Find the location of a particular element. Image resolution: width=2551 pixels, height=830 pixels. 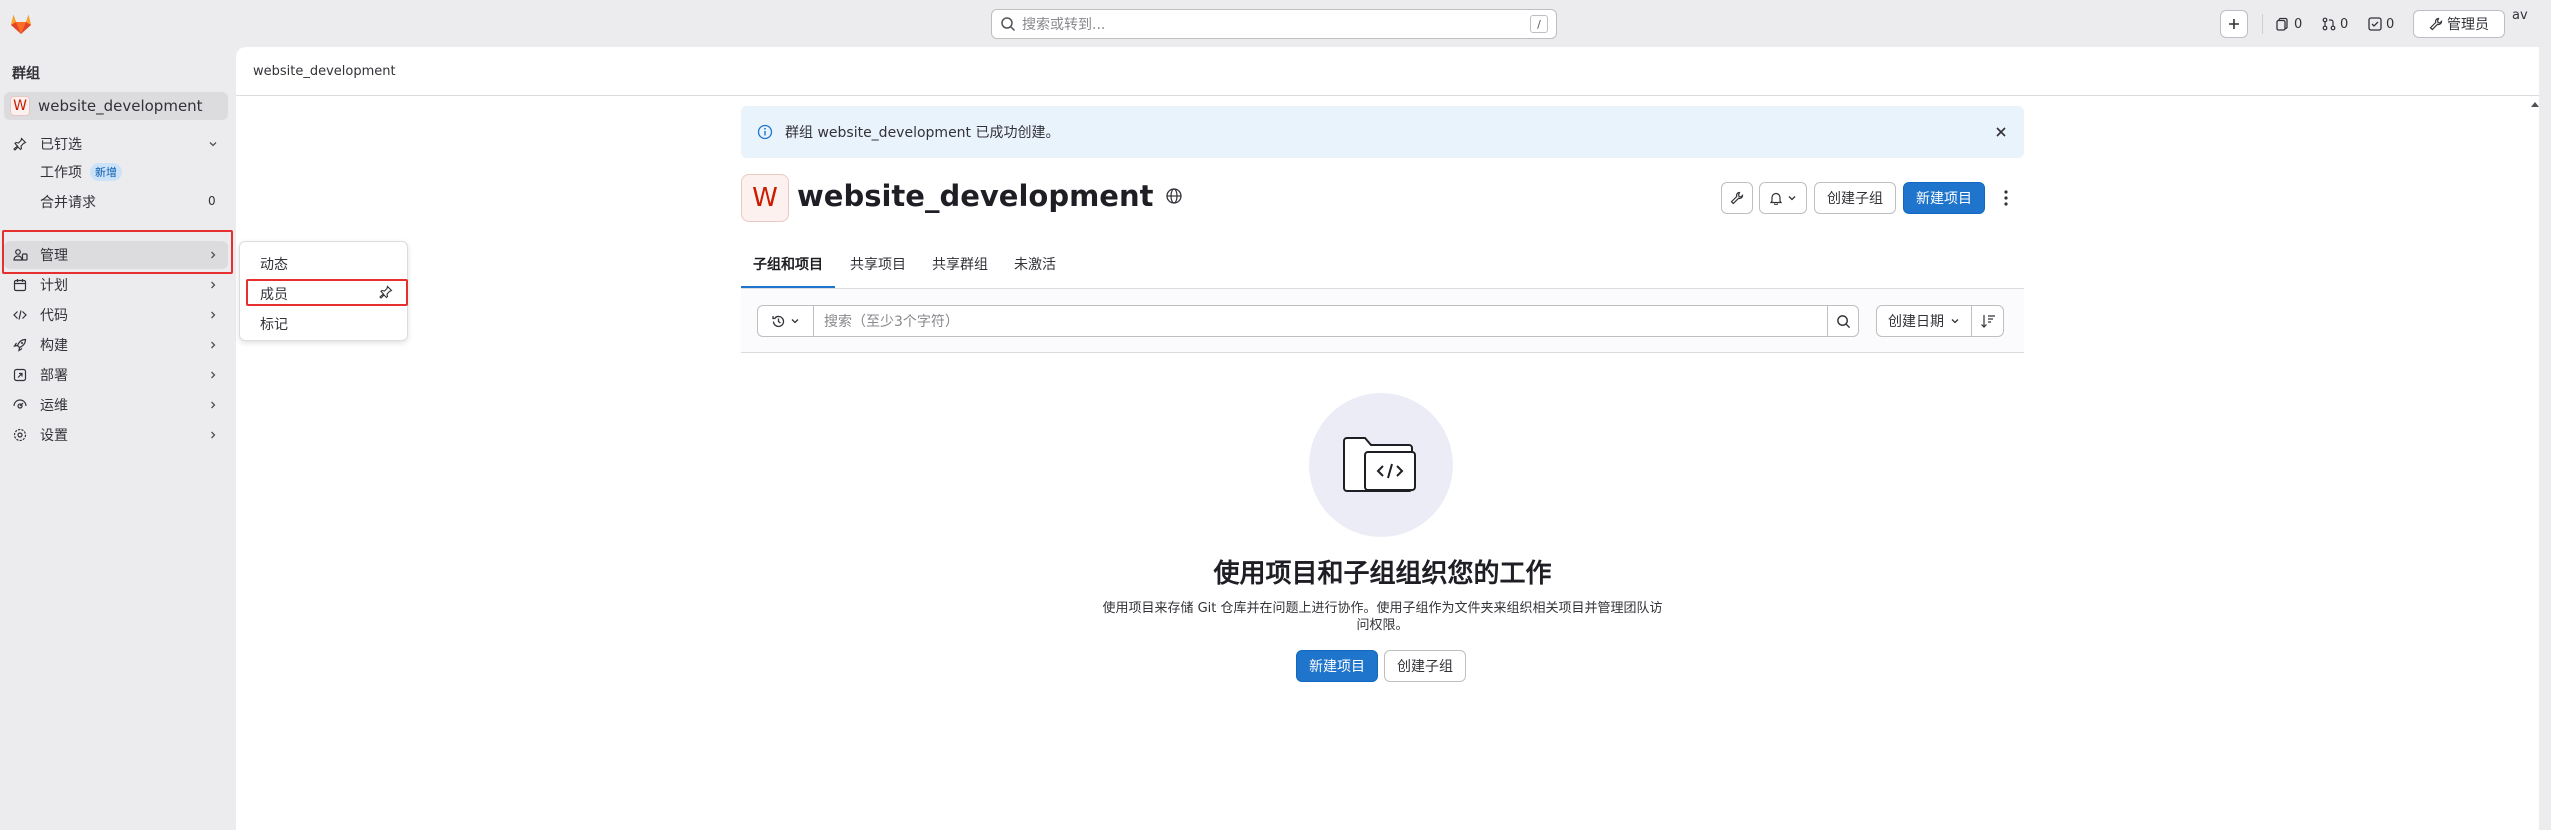

recent-searches-button is located at coordinates (785, 321).